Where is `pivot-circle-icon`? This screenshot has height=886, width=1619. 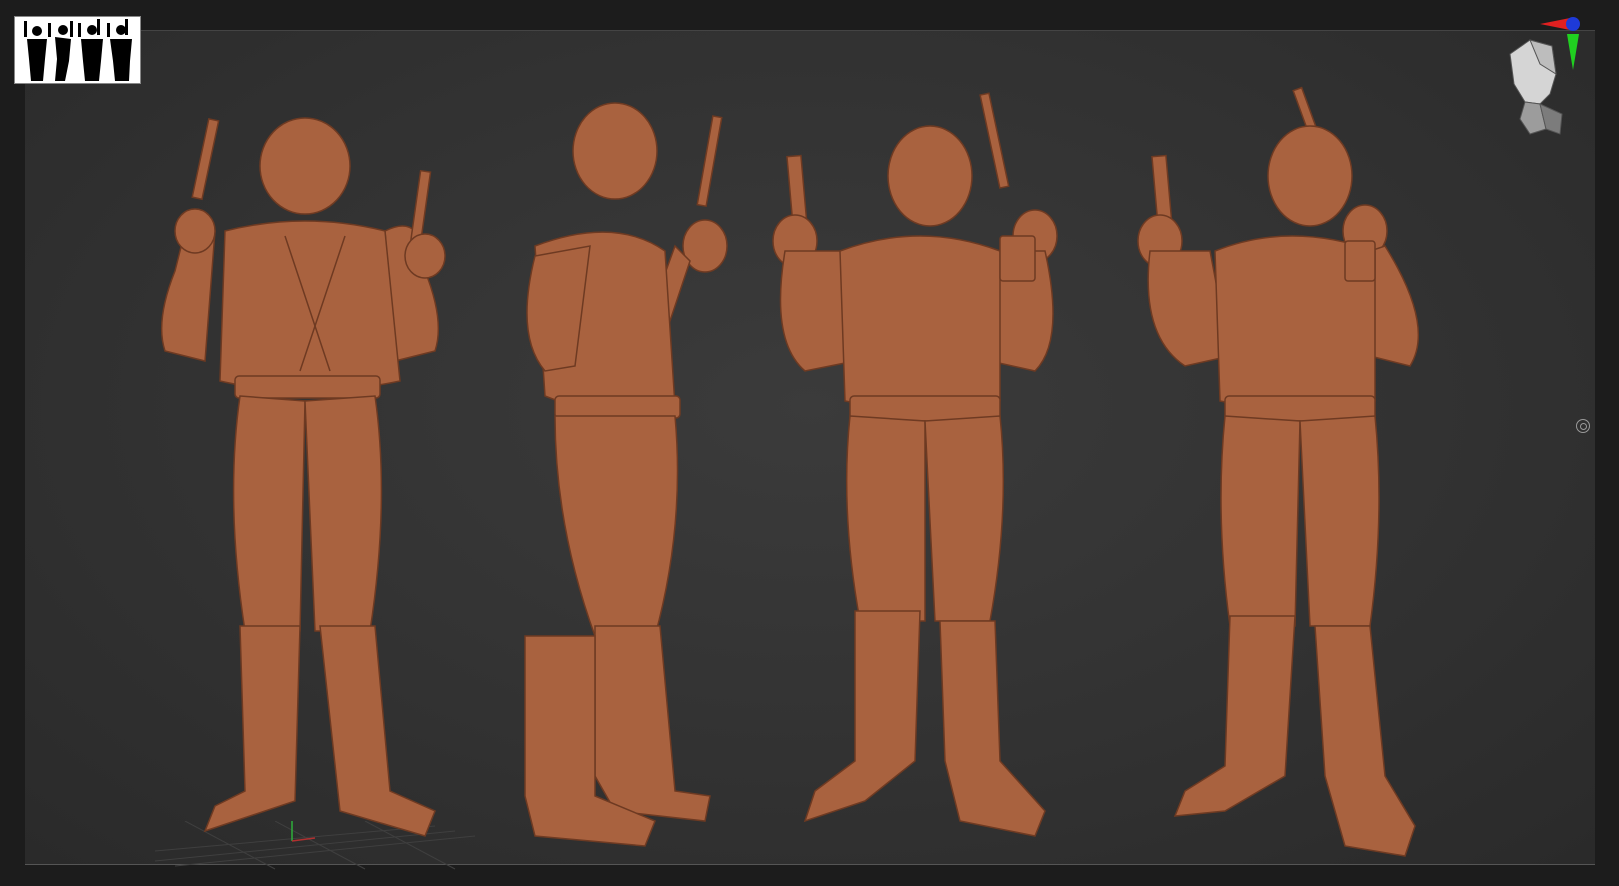 pivot-circle-icon is located at coordinates (1583, 426).